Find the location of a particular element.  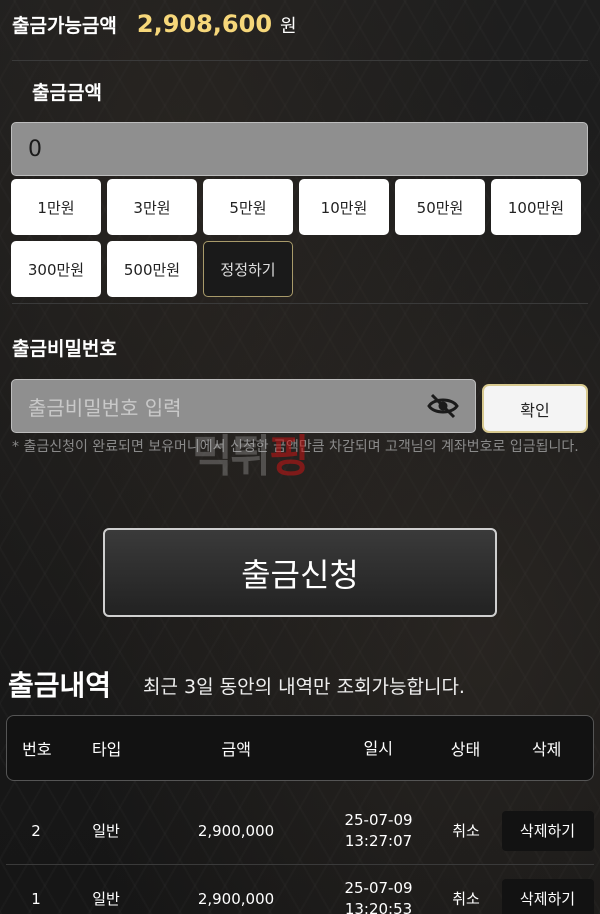

reset-amount-button: 정정하기 is located at coordinates (248, 269).